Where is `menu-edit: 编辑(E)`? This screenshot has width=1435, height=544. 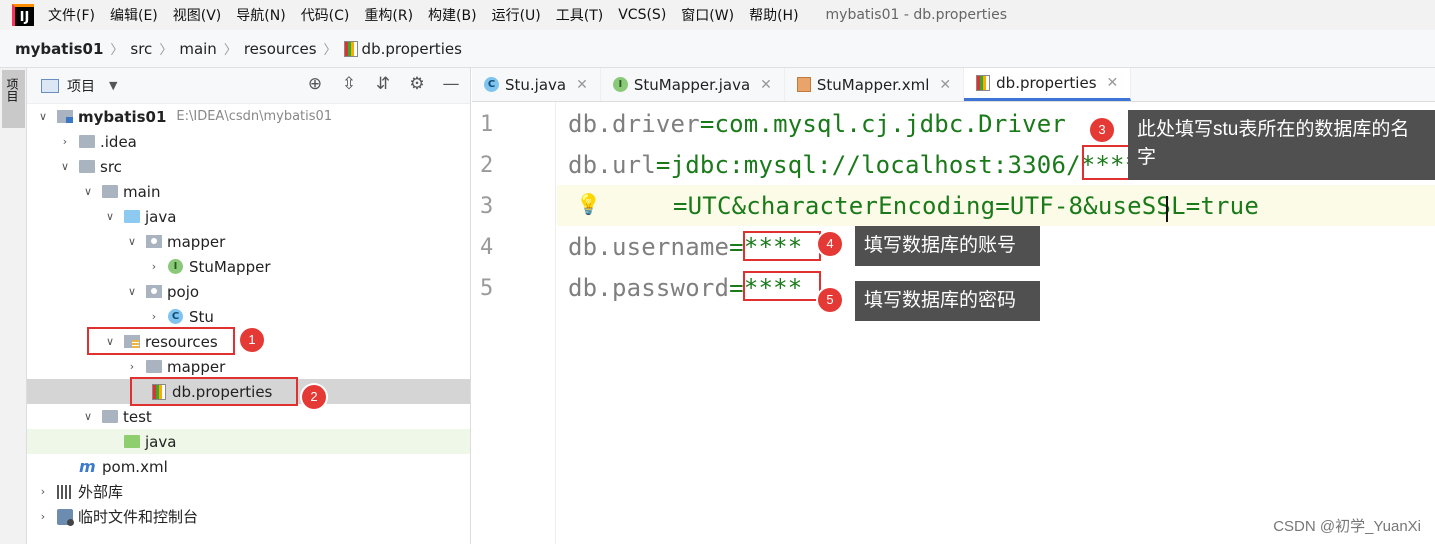
menu-edit: 编辑(E) is located at coordinates (134, 15).